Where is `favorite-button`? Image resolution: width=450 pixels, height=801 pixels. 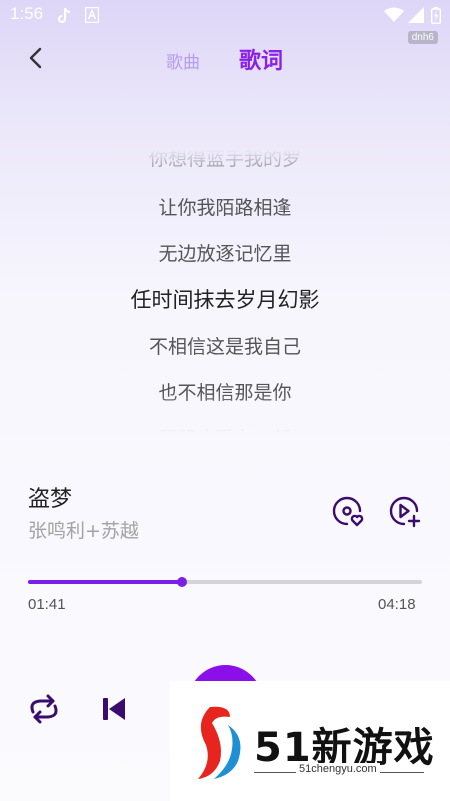 favorite-button is located at coordinates (347, 511).